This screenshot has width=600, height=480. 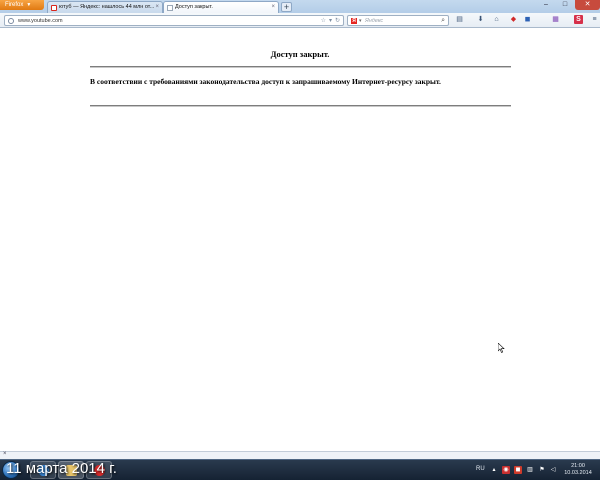 I want to click on tab-yandex-search: ютуб — Яндекс: нашлось 44 млн от... ×, so click(x=105, y=7).